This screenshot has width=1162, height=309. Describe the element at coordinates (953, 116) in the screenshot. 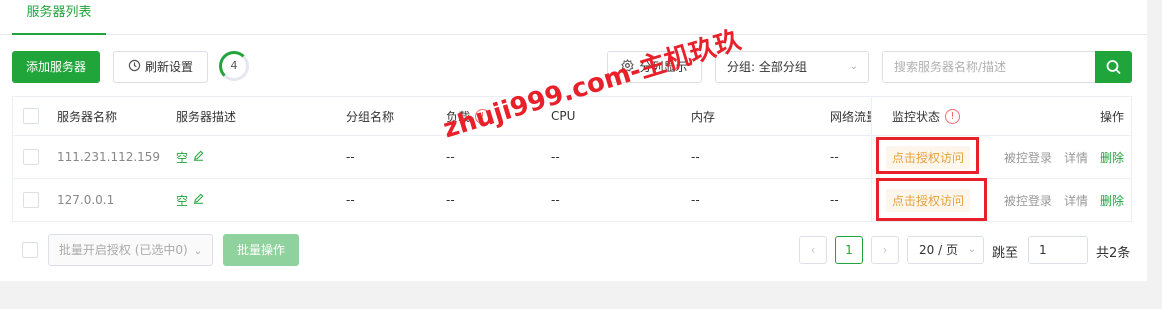

I see `warning-icon: !` at that location.